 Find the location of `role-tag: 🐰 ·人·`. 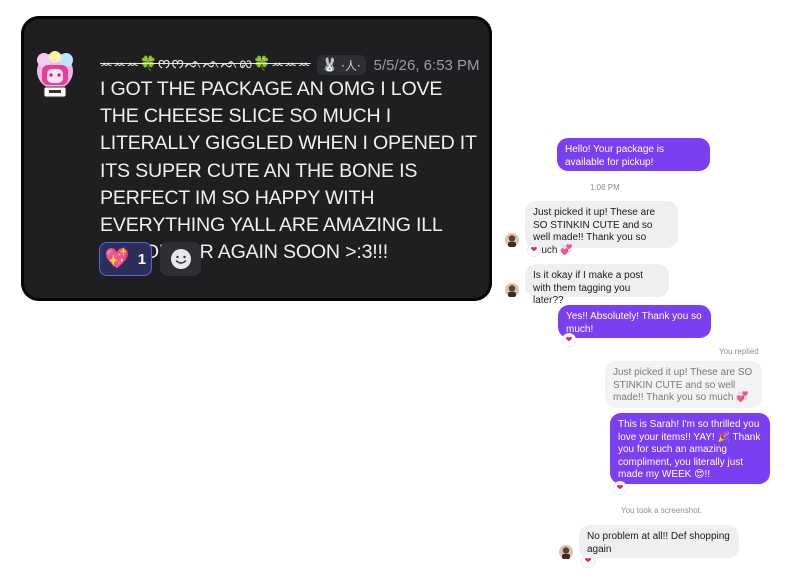

role-tag: 🐰 ·人· is located at coordinates (341, 65).